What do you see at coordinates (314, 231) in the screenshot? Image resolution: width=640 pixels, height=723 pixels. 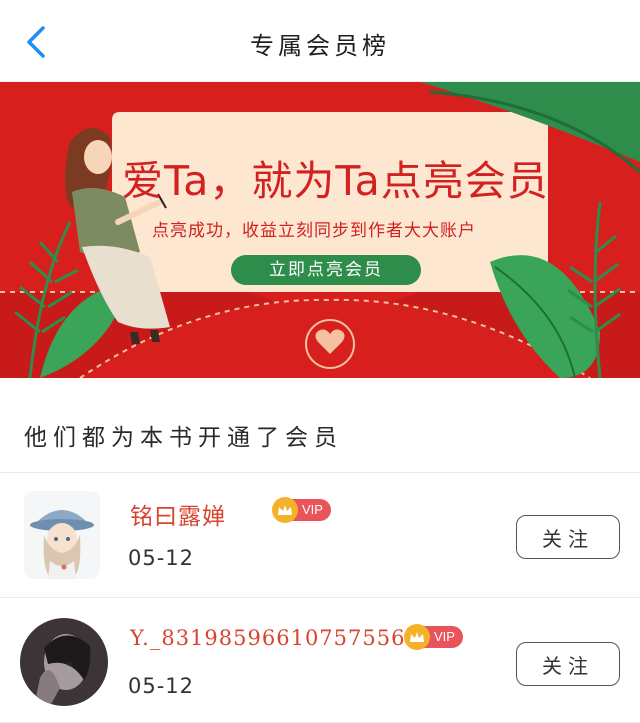 I see `banner-subtitle: 点亮成功，收益立刻同步到作者大大账户` at bounding box center [314, 231].